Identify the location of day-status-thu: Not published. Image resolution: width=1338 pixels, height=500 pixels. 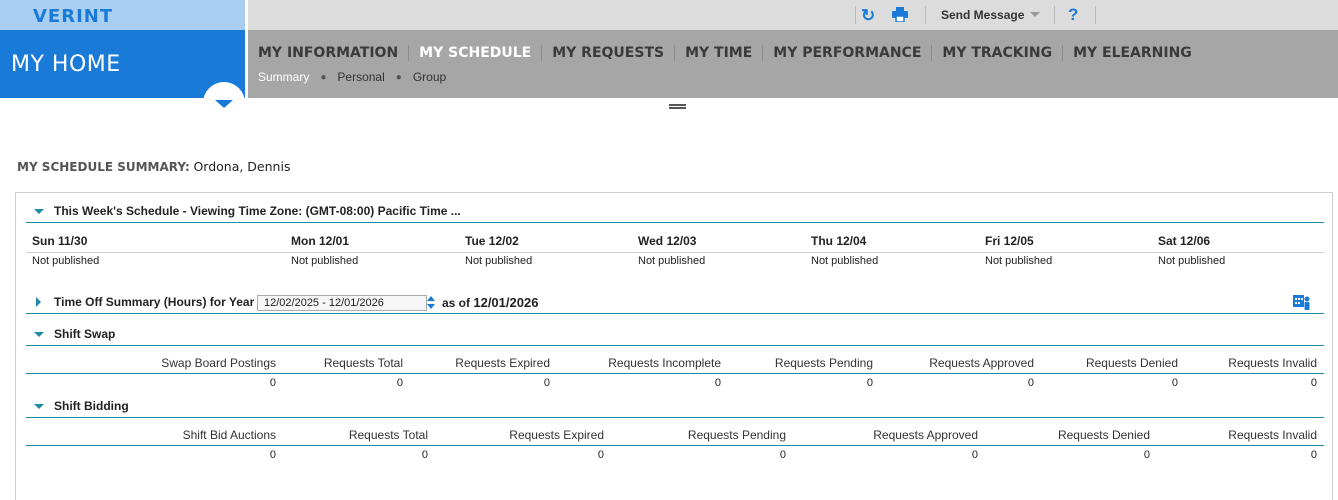
(845, 261).